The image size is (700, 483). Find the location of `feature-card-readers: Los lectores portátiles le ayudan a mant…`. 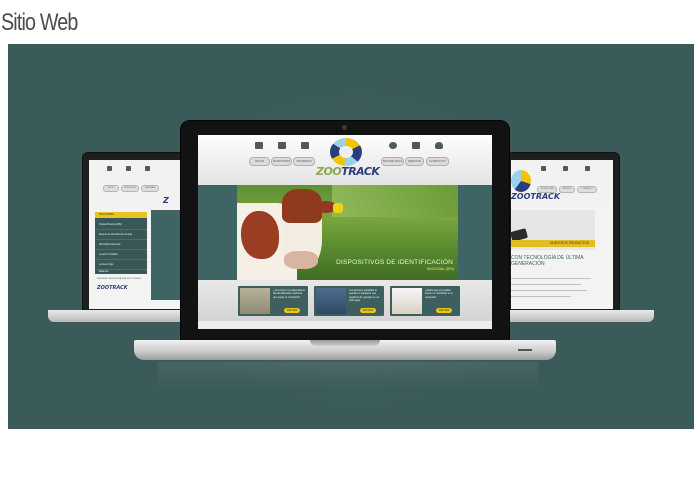

feature-card-readers: Los lectores portátiles le ayudan a mant… is located at coordinates (349, 301).